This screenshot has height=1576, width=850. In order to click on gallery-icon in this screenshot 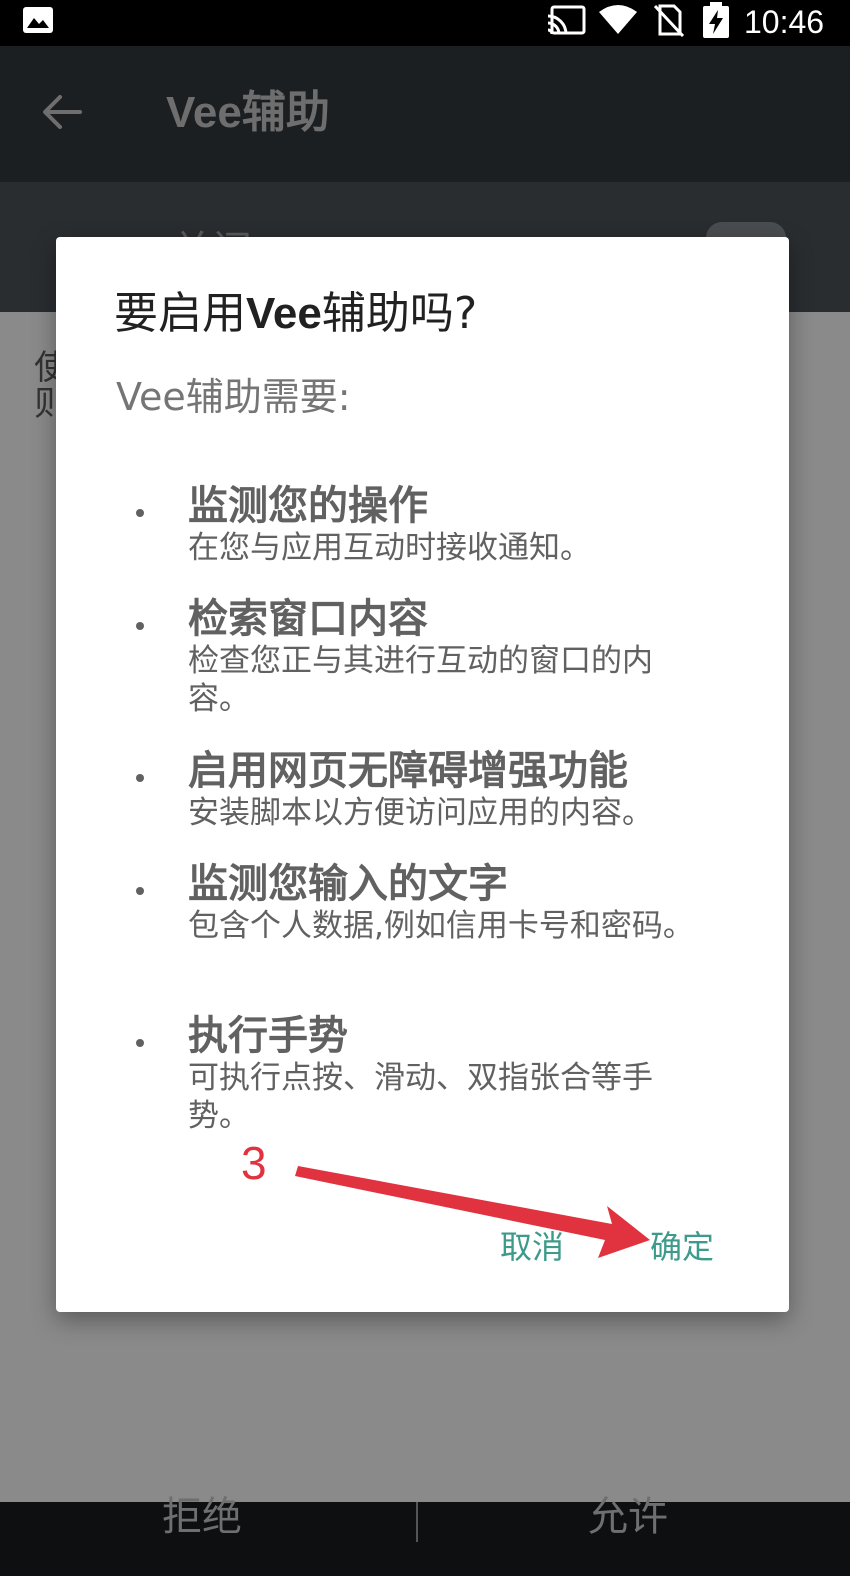, I will do `click(38, 20)`.